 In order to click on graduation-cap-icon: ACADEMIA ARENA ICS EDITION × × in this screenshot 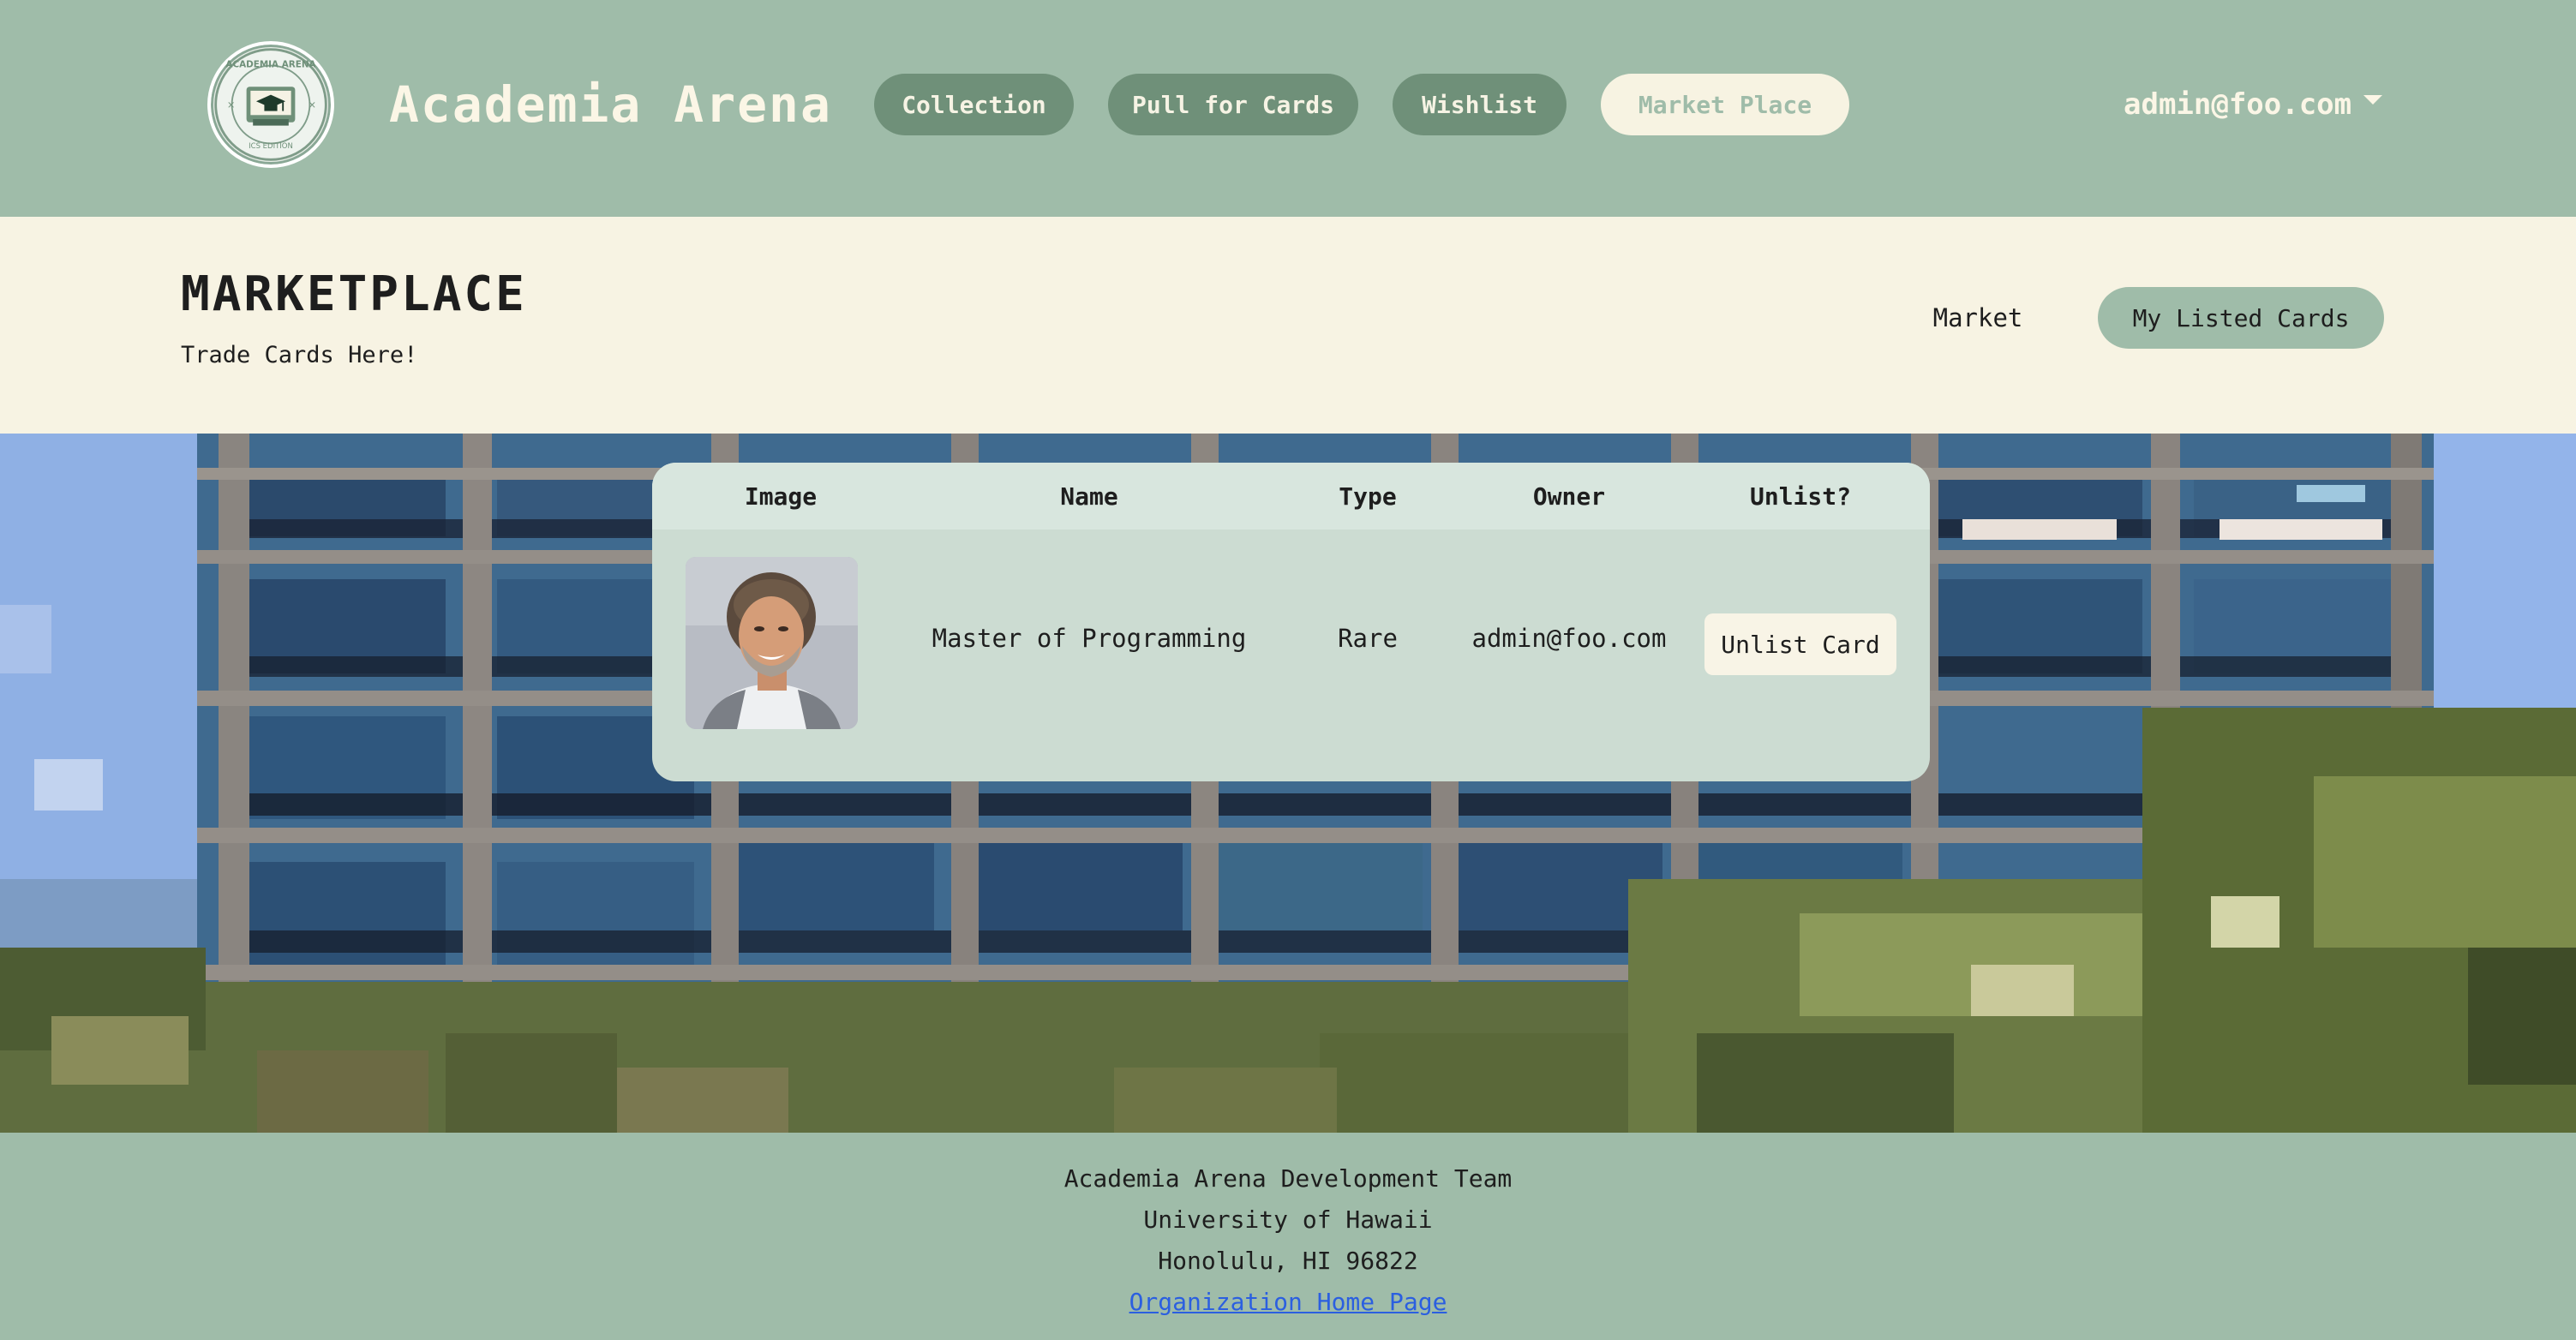, I will do `click(270, 104)`.